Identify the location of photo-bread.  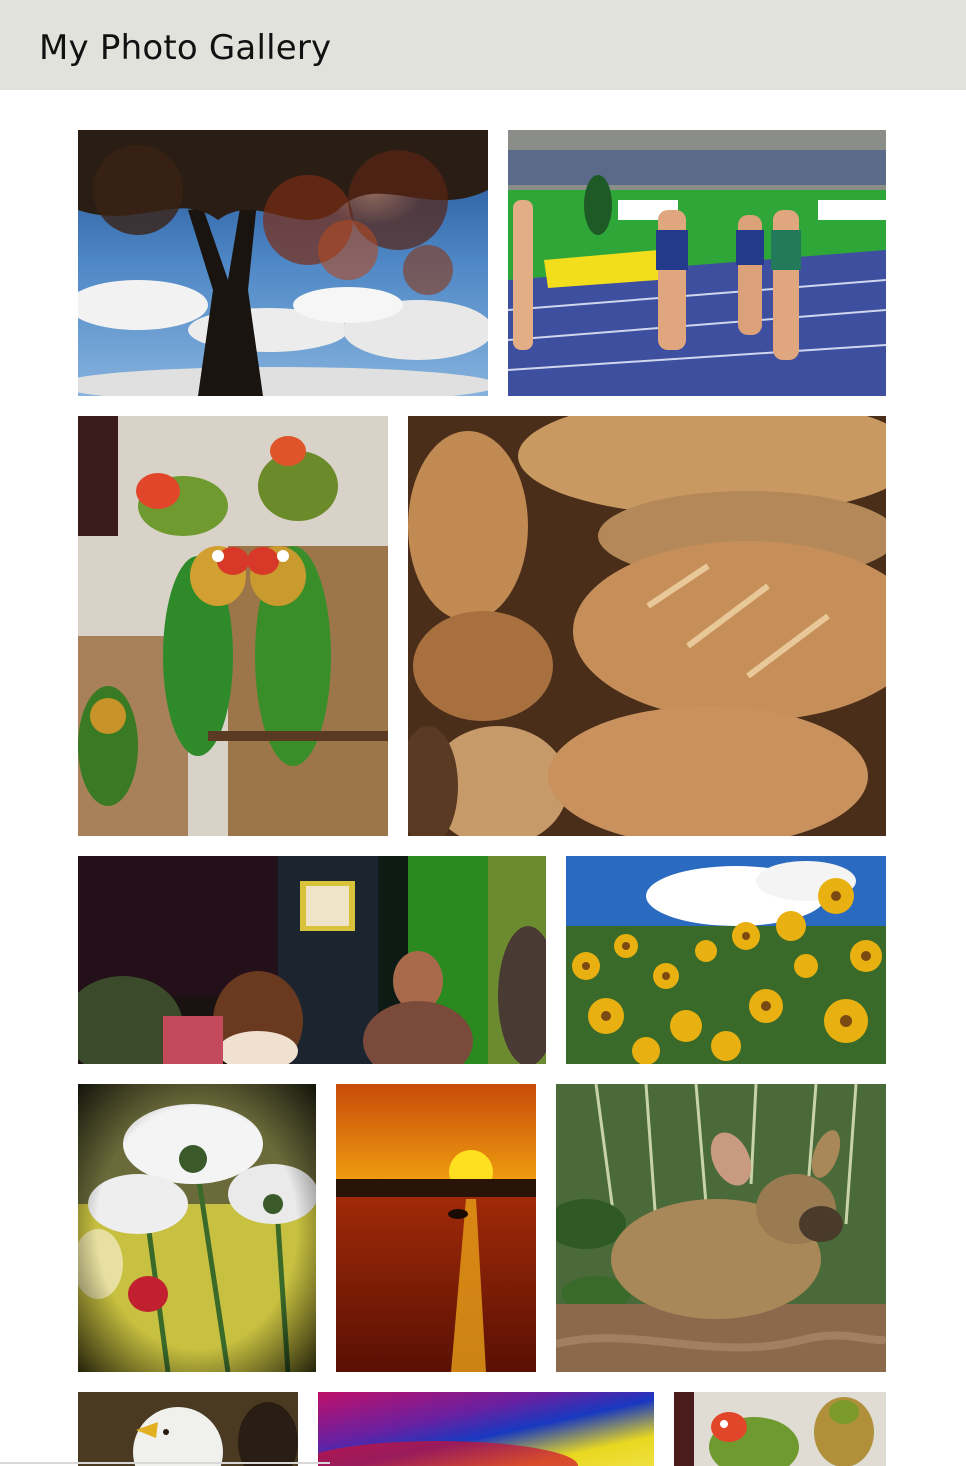
(647, 626).